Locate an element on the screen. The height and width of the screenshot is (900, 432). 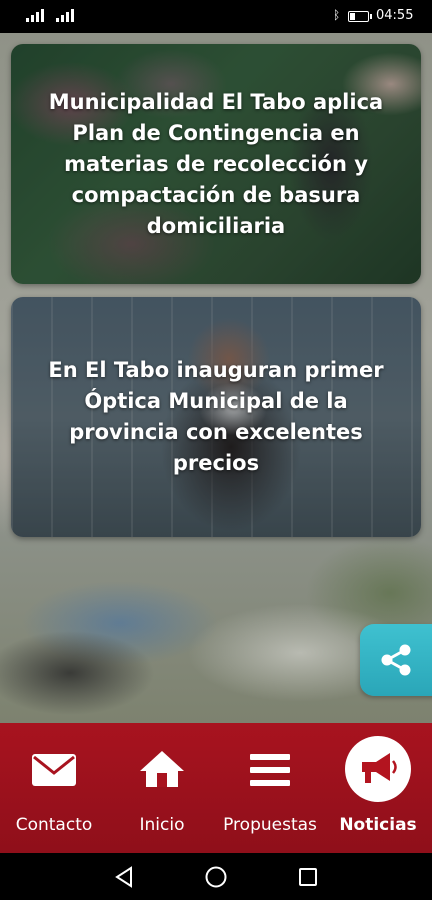
back-button is located at coordinates (124, 876).